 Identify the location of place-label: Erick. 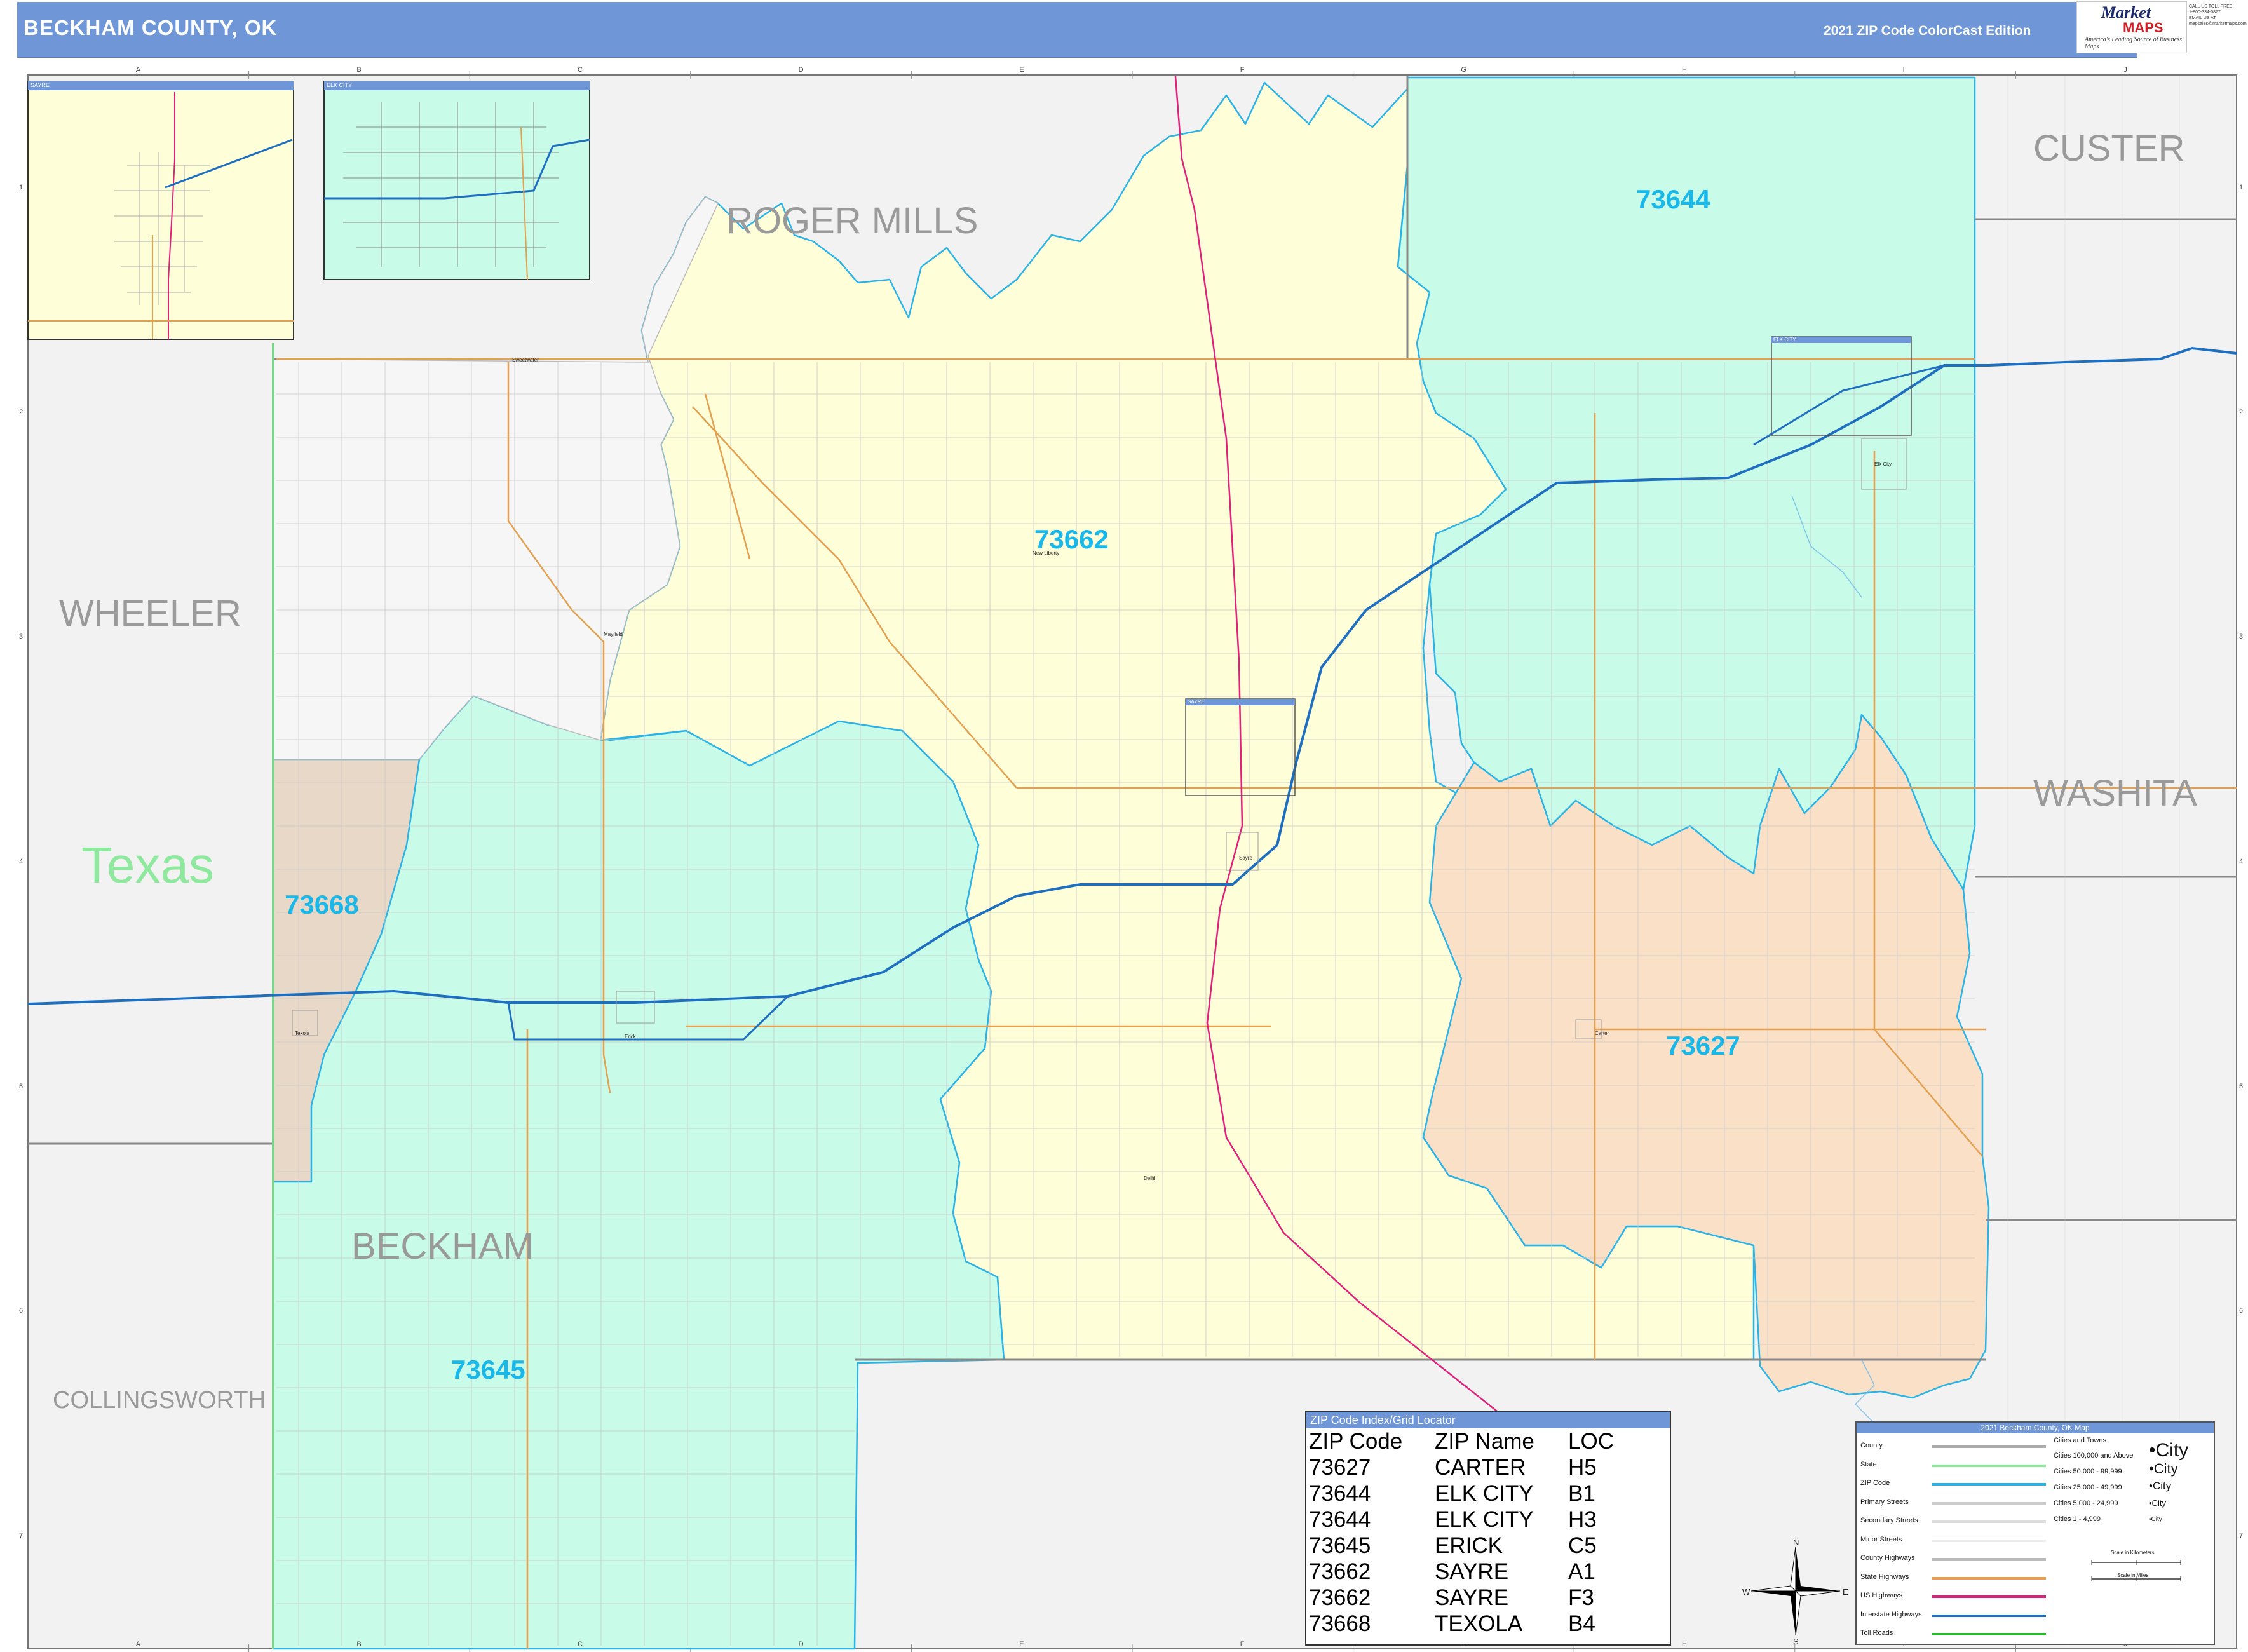
(630, 1036).